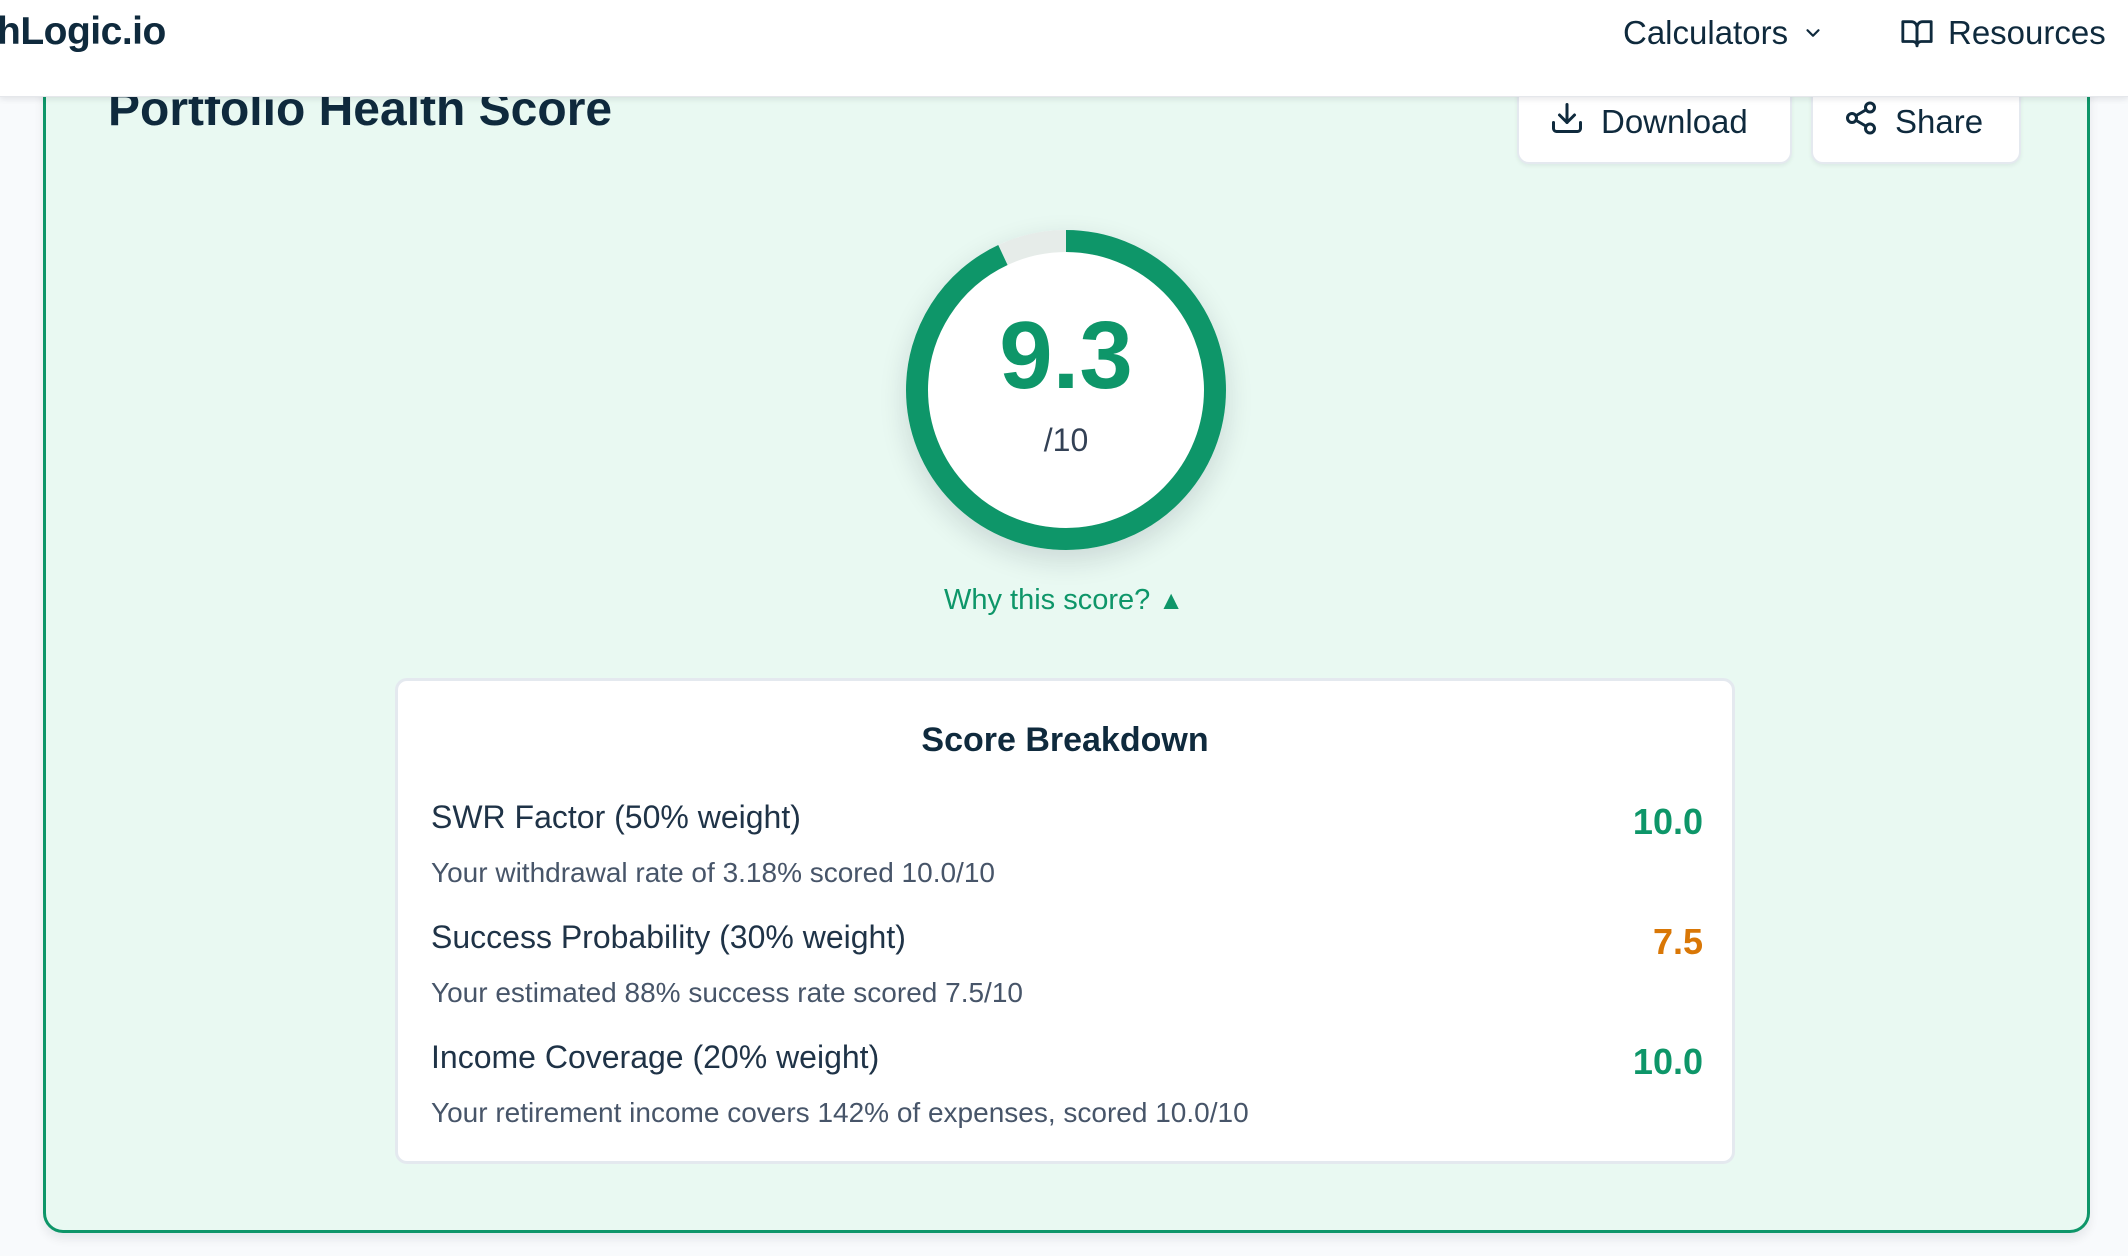 This screenshot has height=1256, width=2128. I want to click on top-navigation: hLogic.io Calculators Resources, so click(1064, 48).